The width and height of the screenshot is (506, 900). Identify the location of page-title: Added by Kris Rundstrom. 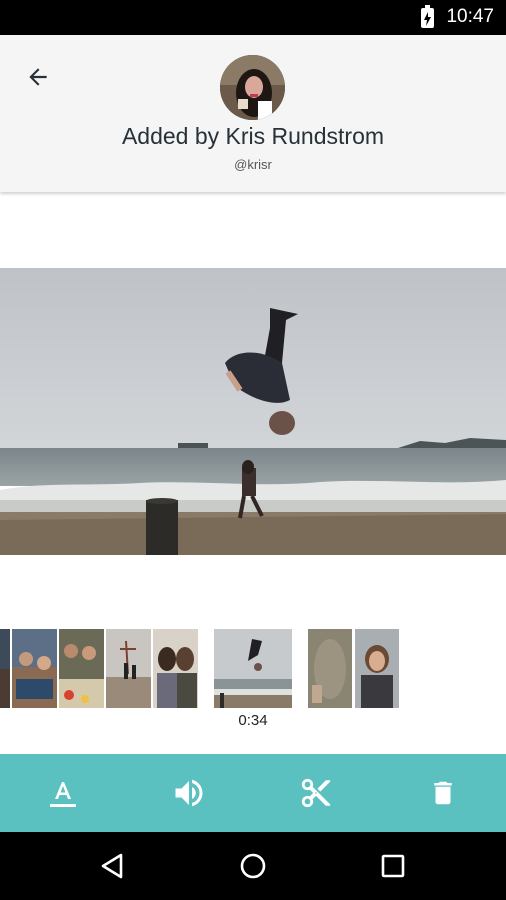
(253, 136).